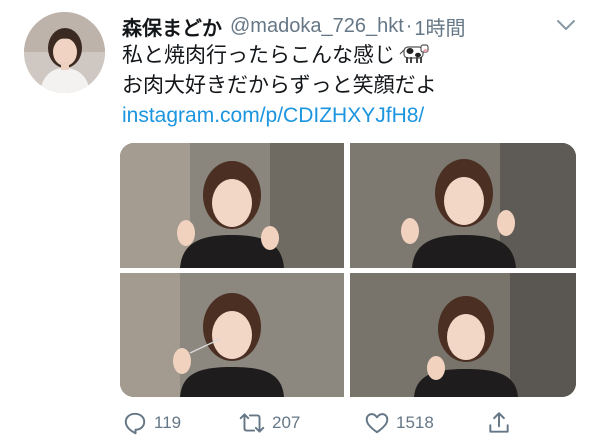 Image resolution: width=600 pixels, height=444 pixels. What do you see at coordinates (414, 58) in the screenshot?
I see `cow-icon` at bounding box center [414, 58].